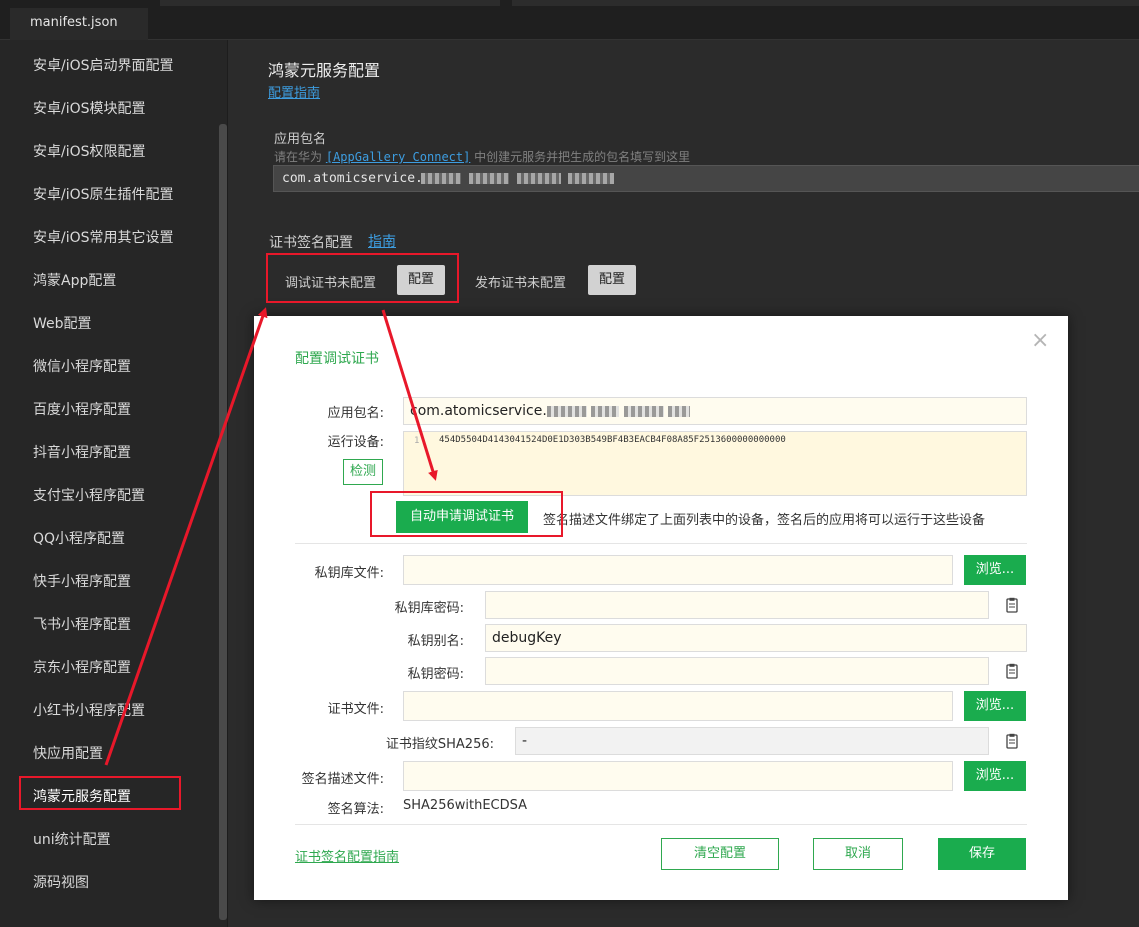 The height and width of the screenshot is (927, 1139). What do you see at coordinates (337, 359) in the screenshot?
I see `dialog-title: 配置调试证书` at bounding box center [337, 359].